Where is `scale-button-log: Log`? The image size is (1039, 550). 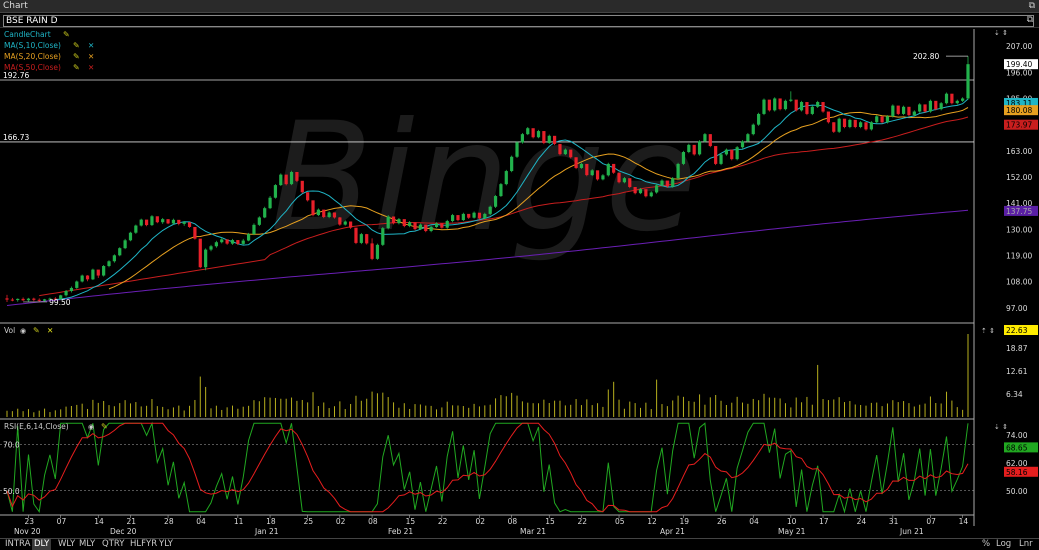
scale-button-log: Log is located at coordinates (1003, 544).